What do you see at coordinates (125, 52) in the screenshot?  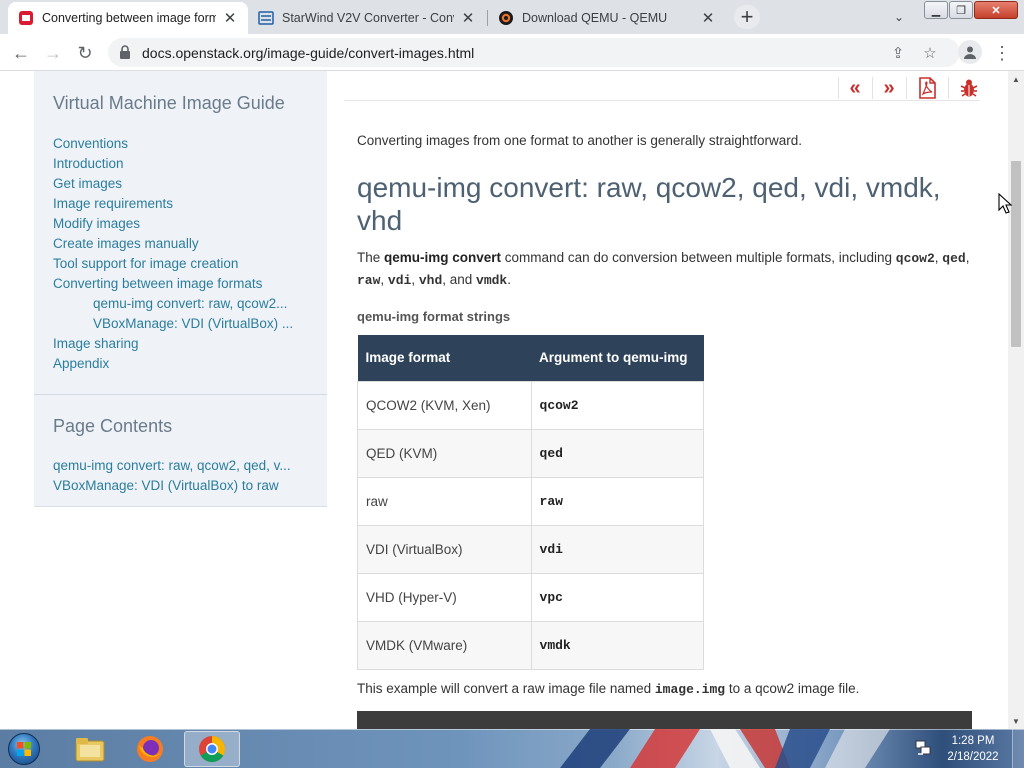 I see `lock-icon` at bounding box center [125, 52].